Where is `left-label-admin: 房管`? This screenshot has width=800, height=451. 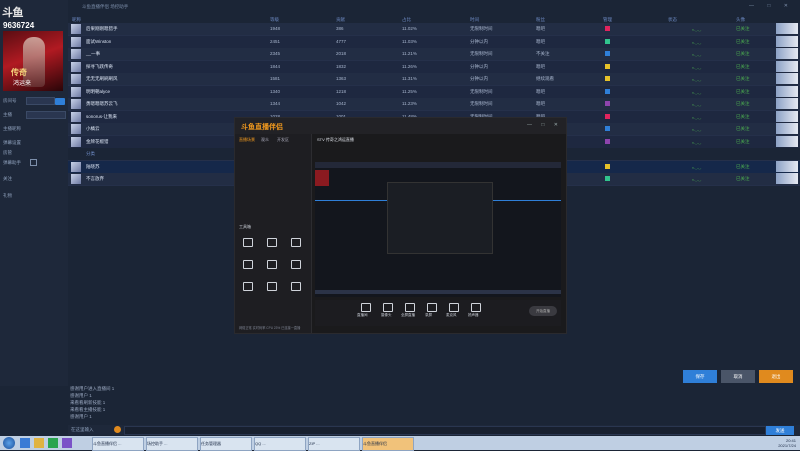 left-label-admin: 房管 is located at coordinates (7, 152).